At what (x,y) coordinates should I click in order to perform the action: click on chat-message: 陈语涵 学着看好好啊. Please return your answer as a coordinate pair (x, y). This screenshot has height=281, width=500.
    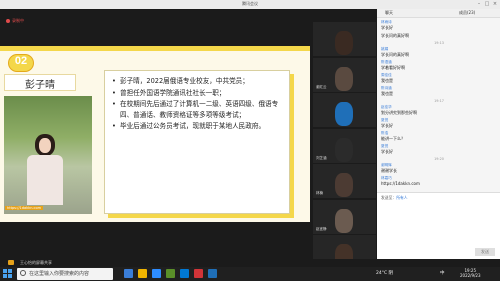
    Looking at the image, I should click on (439, 65).